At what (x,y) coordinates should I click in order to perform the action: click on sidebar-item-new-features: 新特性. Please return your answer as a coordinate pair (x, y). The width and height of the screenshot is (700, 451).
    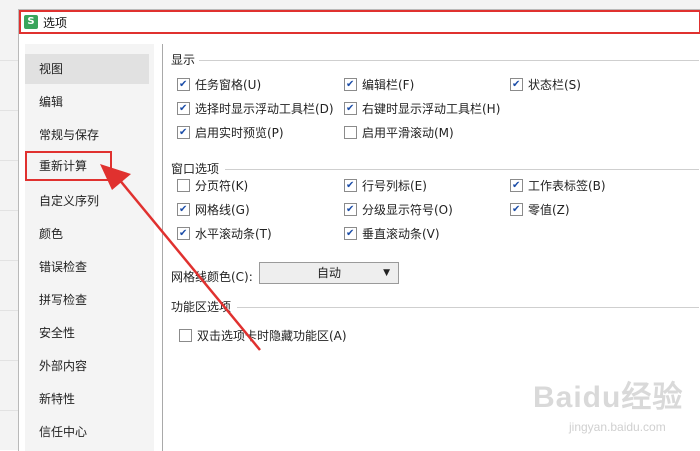
    Looking at the image, I should click on (87, 399).